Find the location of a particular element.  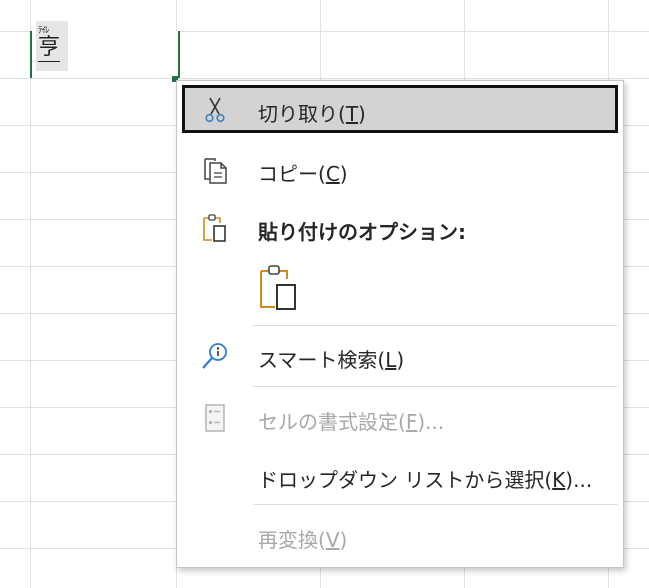

menu-item-smart-lookup: スマート検索(L) is located at coordinates (400, 355).